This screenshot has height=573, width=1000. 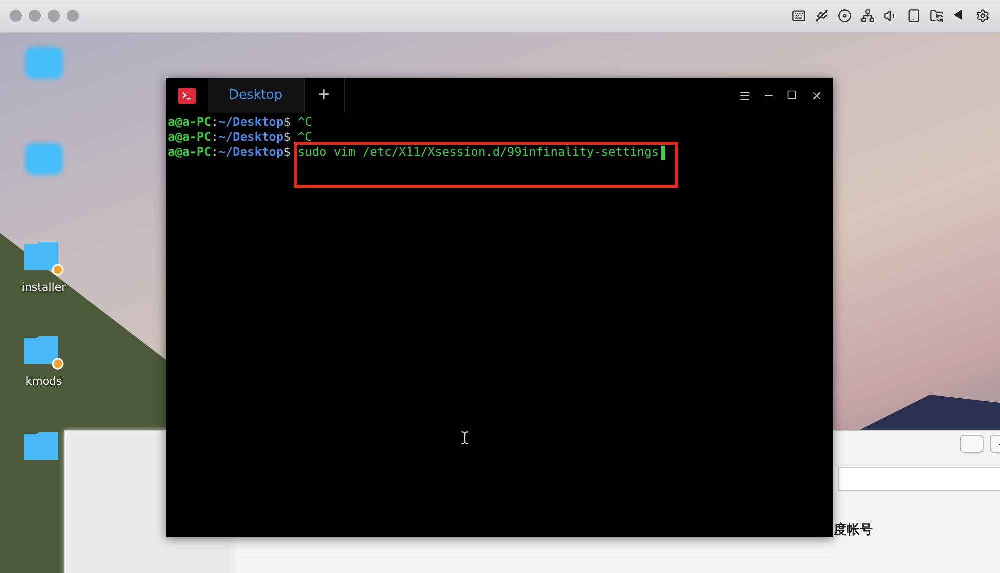 What do you see at coordinates (44, 381) in the screenshot?
I see `desktop-icon-label: kmods` at bounding box center [44, 381].